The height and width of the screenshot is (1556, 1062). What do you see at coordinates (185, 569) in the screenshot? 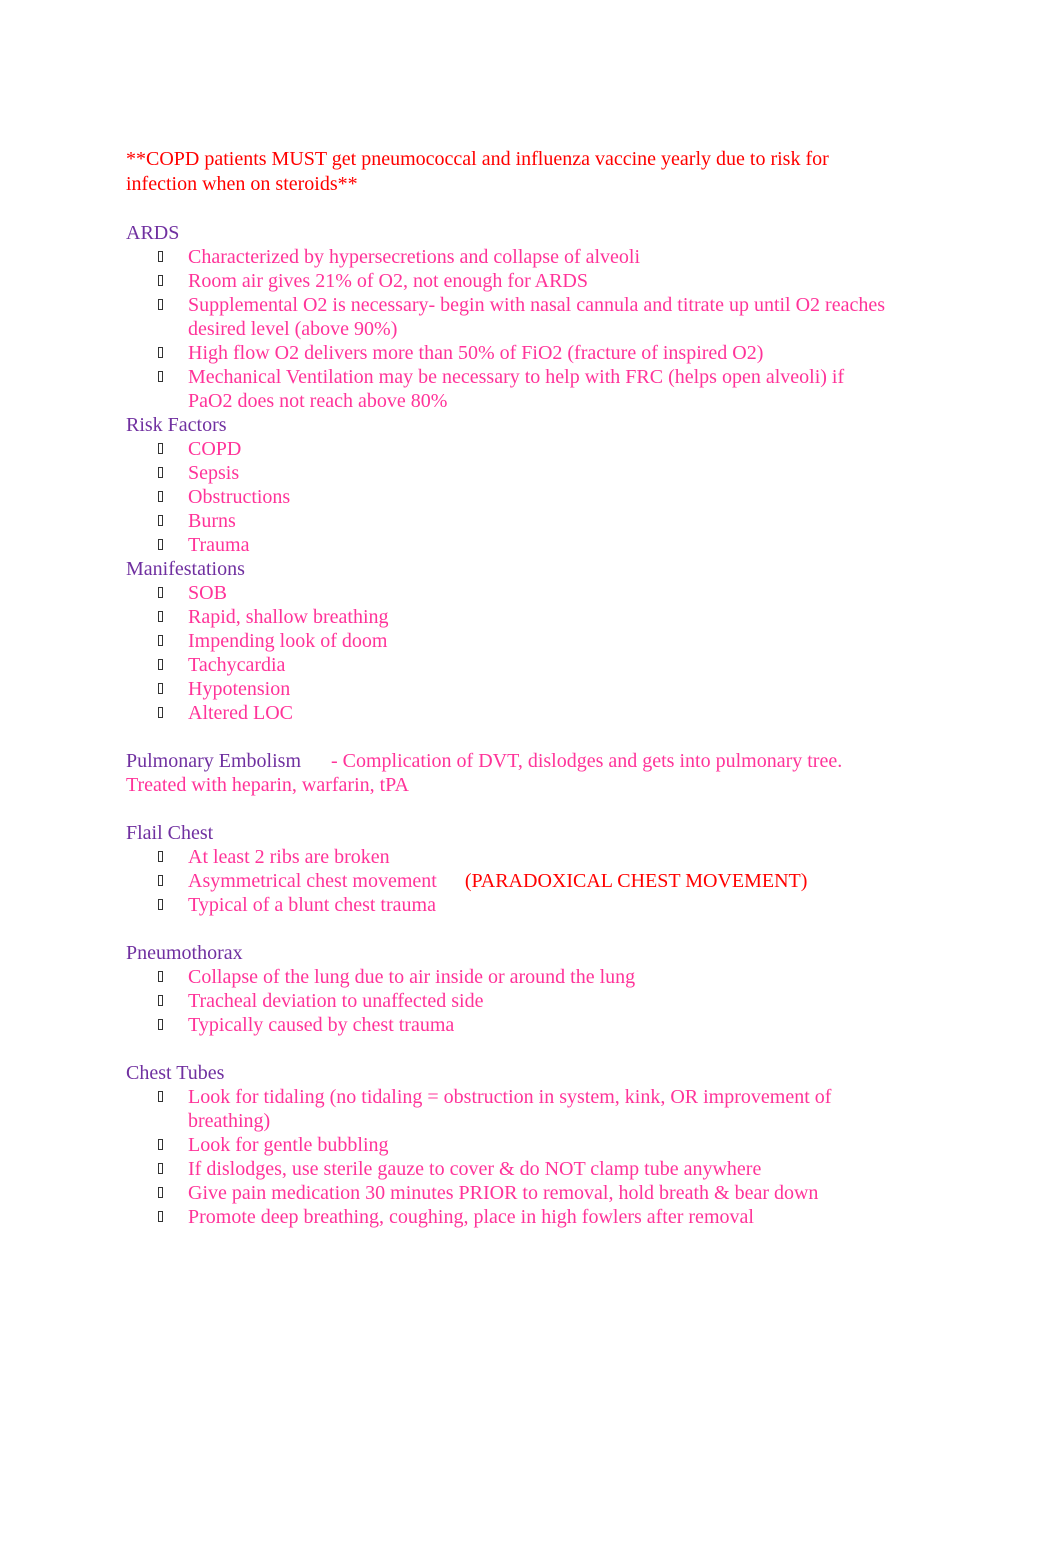
I see `manifestations-heading: Manifestations` at bounding box center [185, 569].